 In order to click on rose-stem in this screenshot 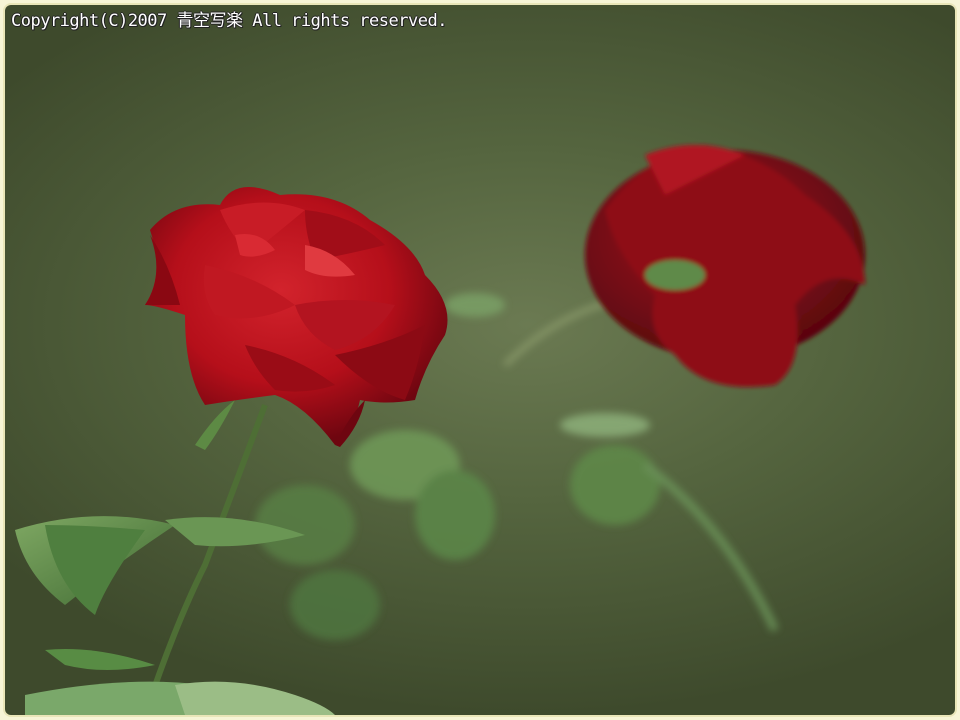, I will do `click(205, 559)`.